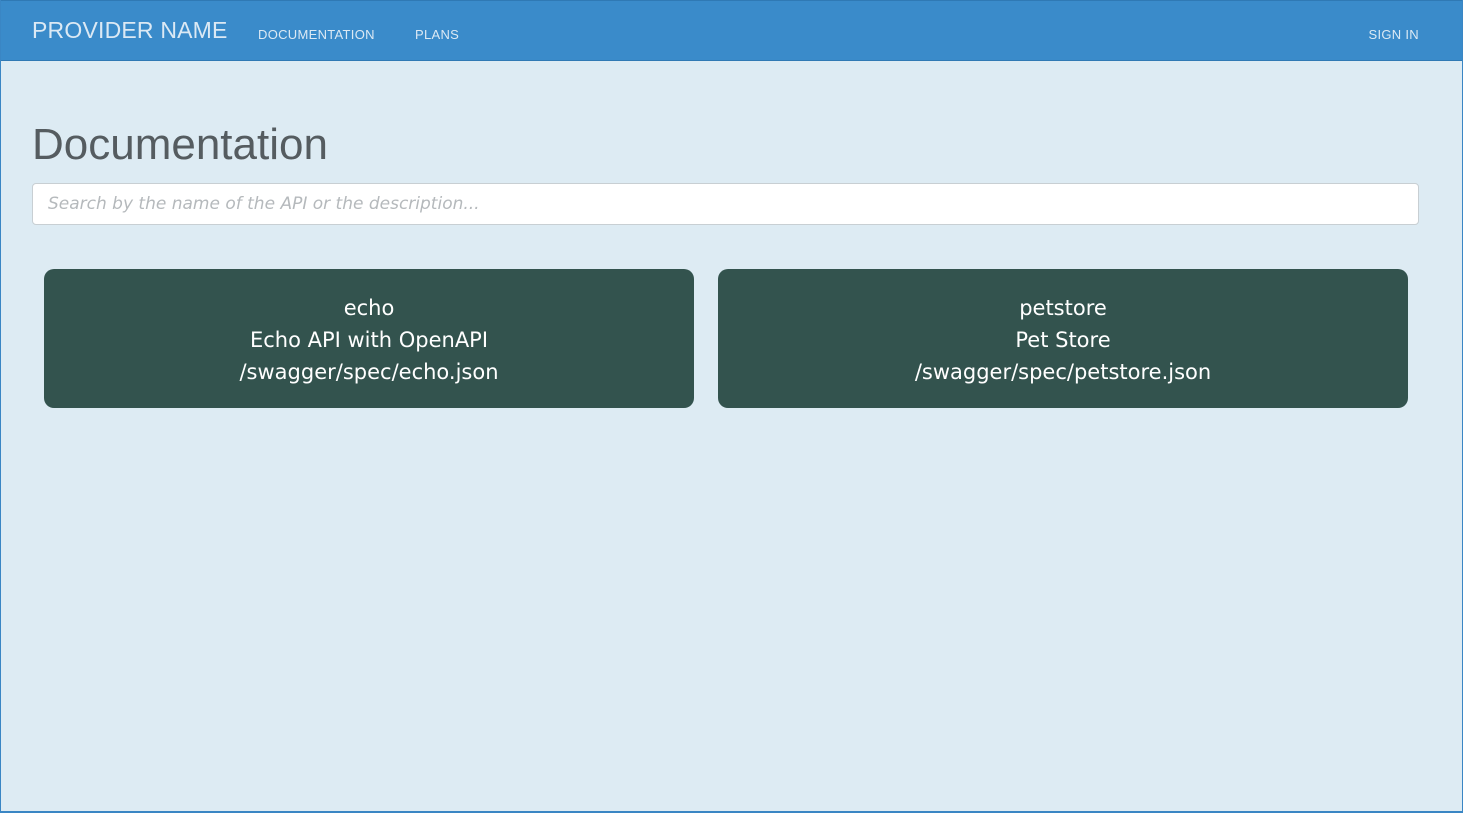 The image size is (1463, 813). I want to click on api-card-name: echo, so click(369, 308).